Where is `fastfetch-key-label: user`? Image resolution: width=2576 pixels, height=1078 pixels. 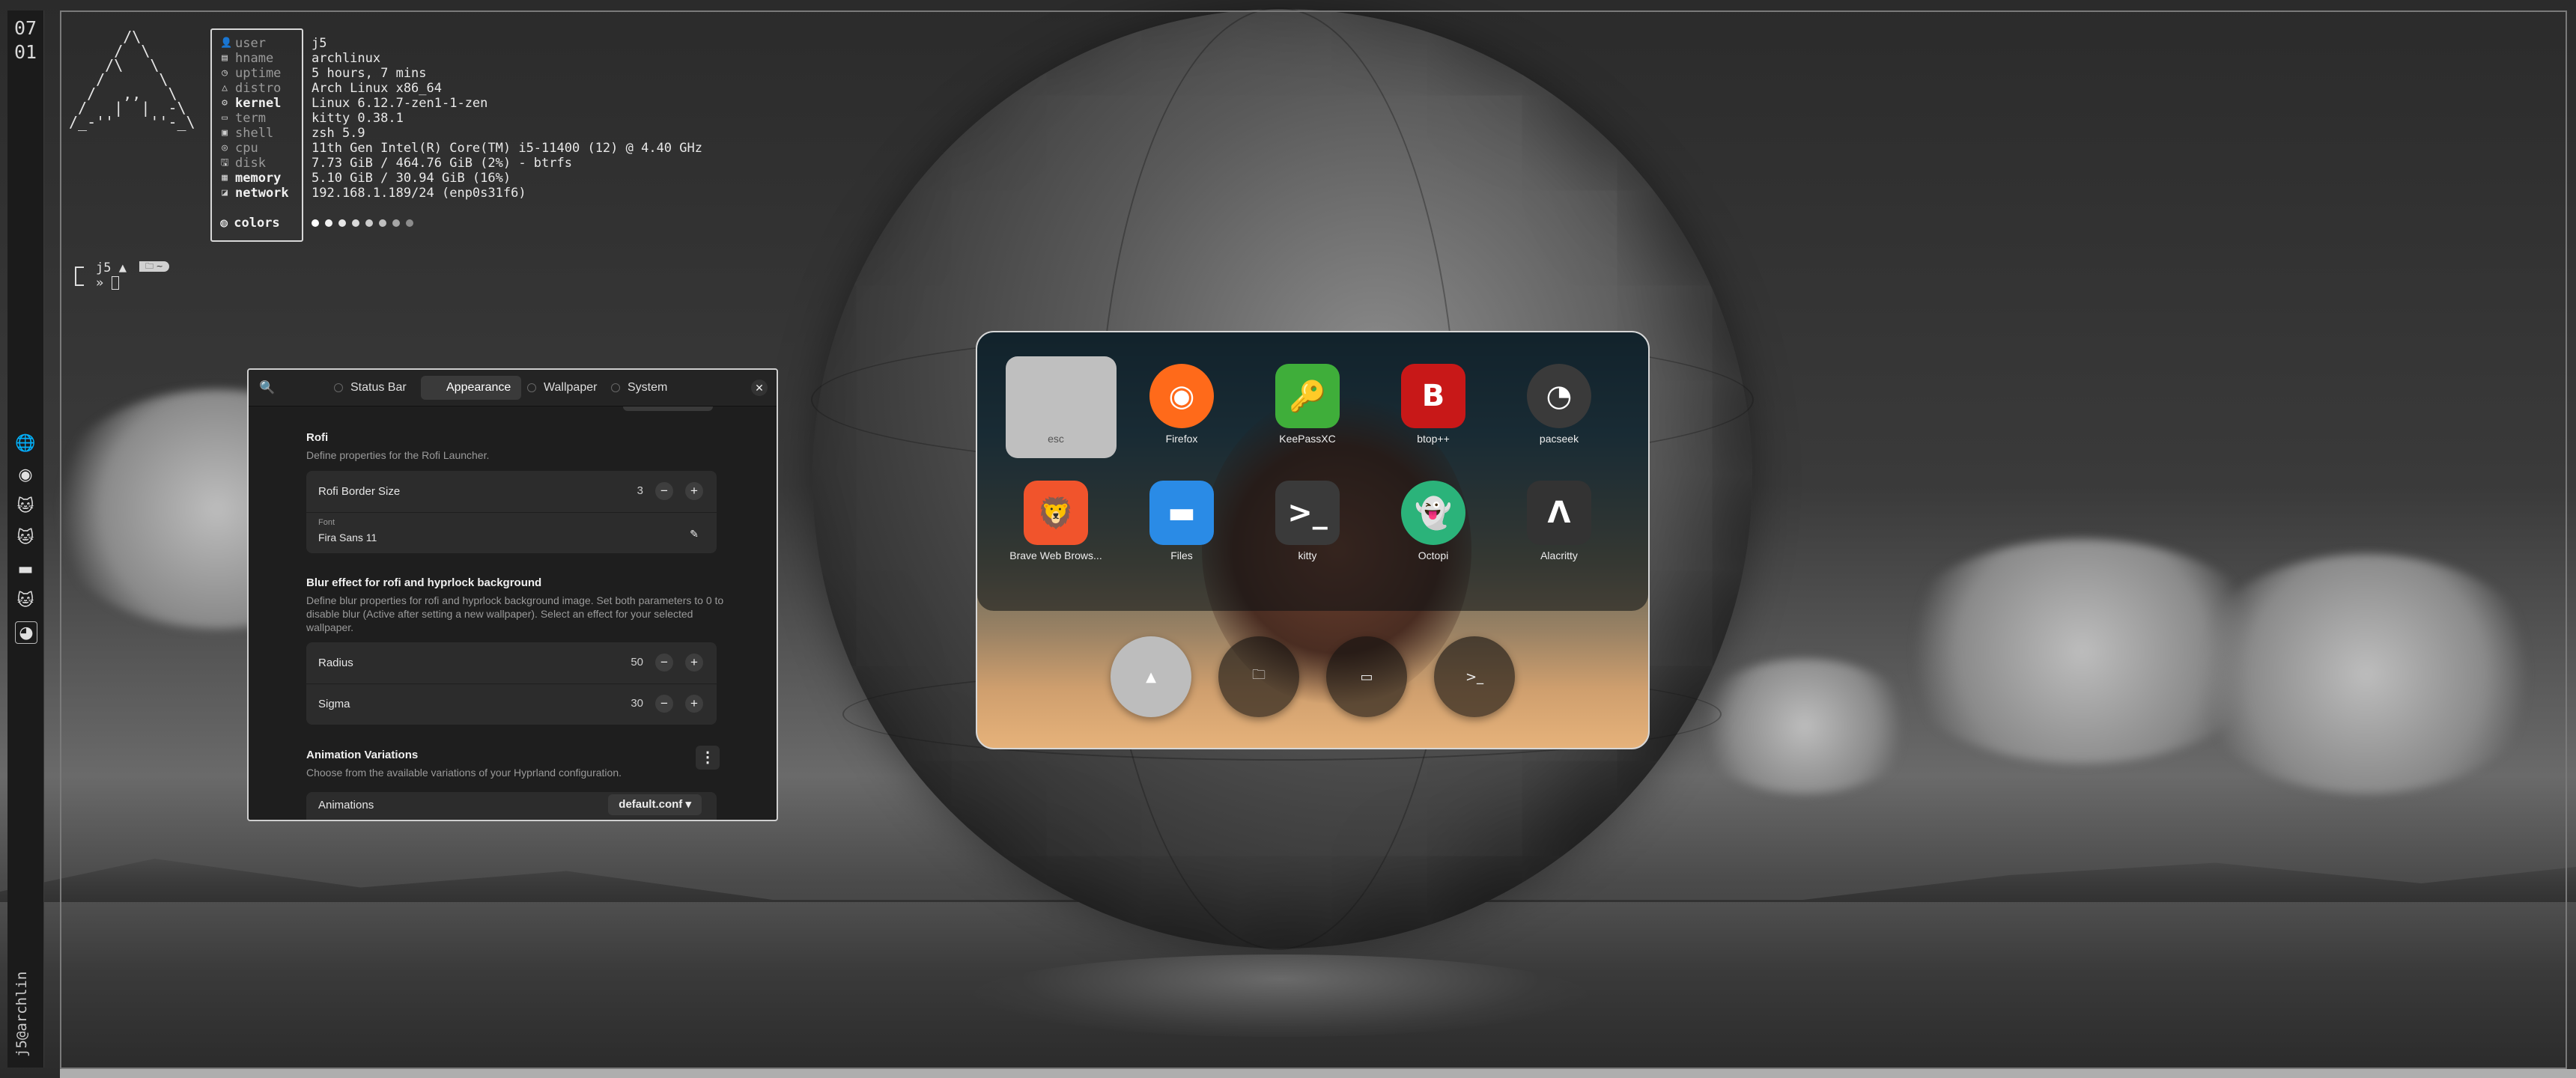 fastfetch-key-label: user is located at coordinates (250, 43).